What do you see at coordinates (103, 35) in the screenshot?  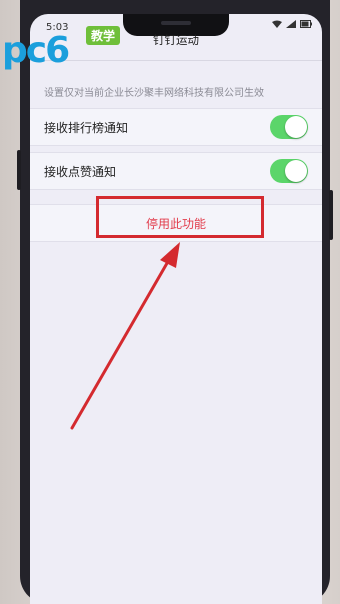 I see `logo-badge: 教学` at bounding box center [103, 35].